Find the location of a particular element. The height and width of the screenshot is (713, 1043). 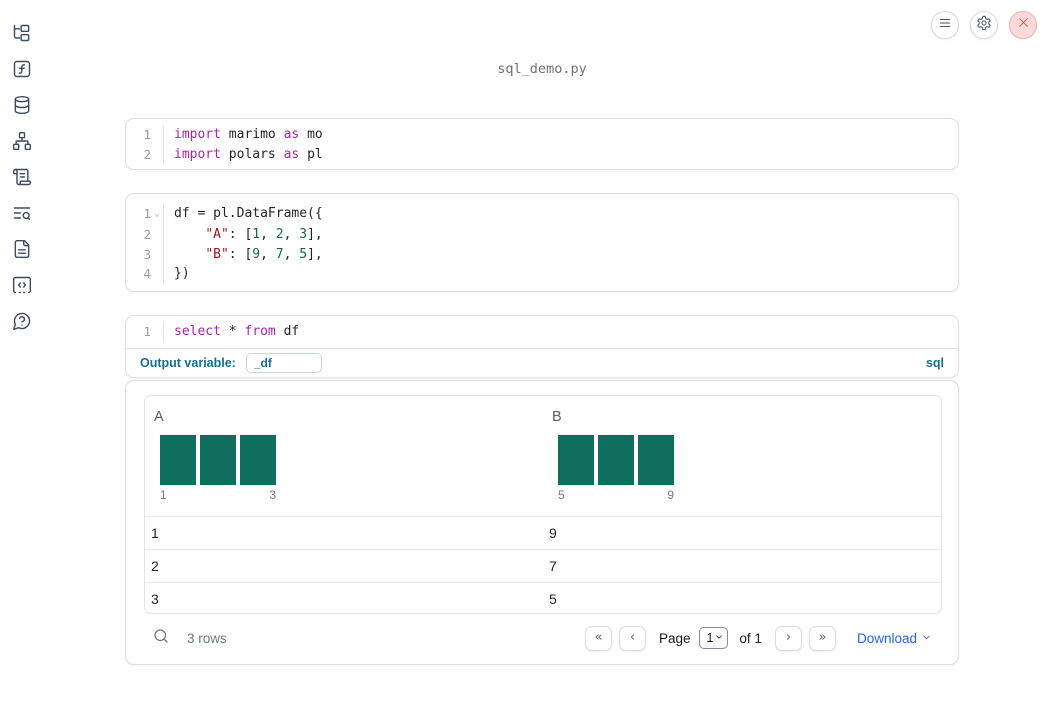

sidebar-item-dependencies is located at coordinates (22, 143).